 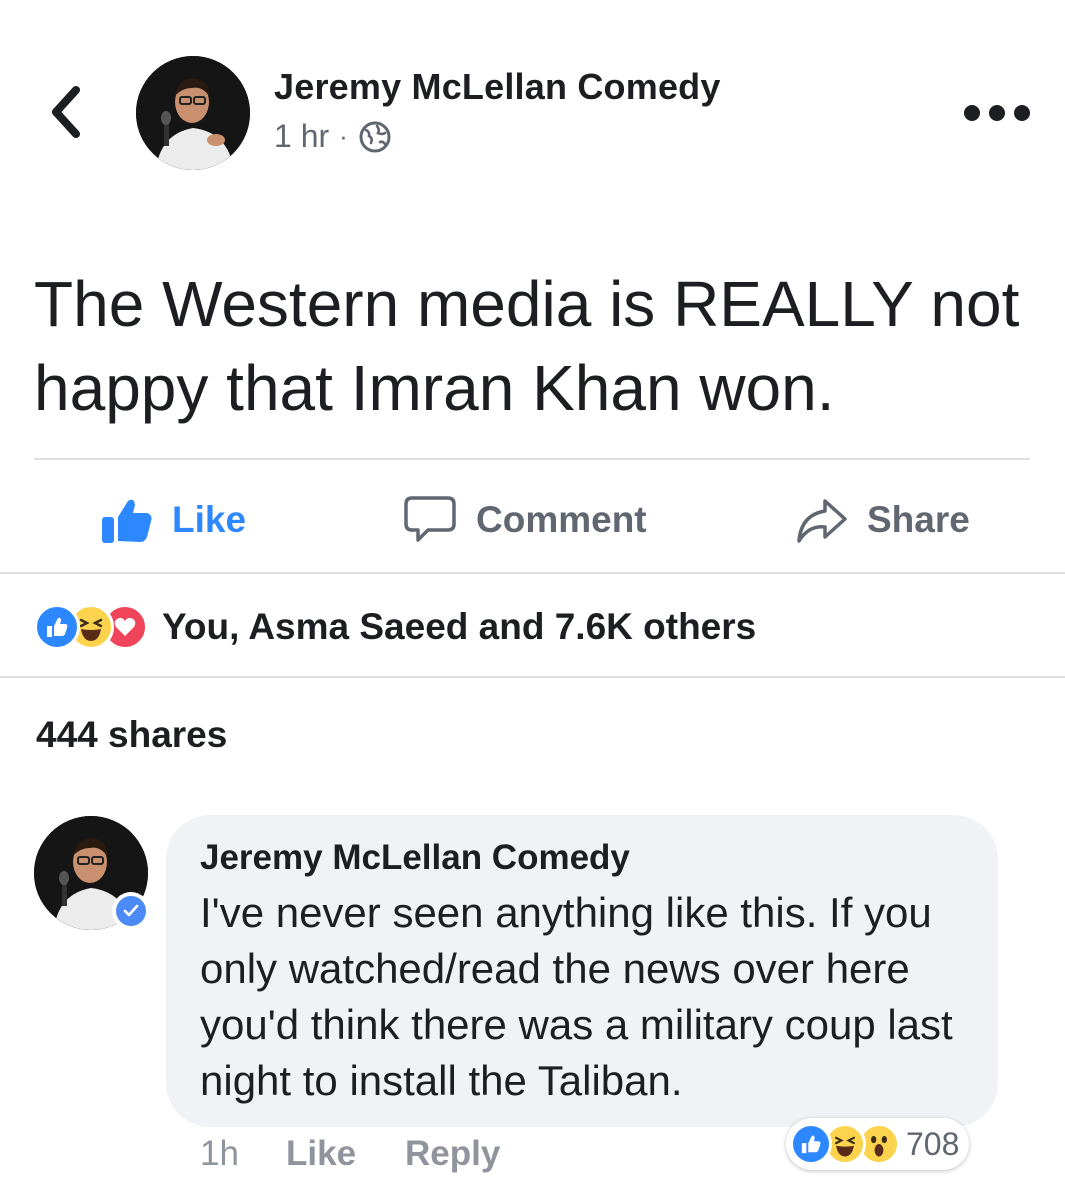 I want to click on reactions-summary-text: You, Asma Saeed and 7.6K others, so click(x=459, y=627).